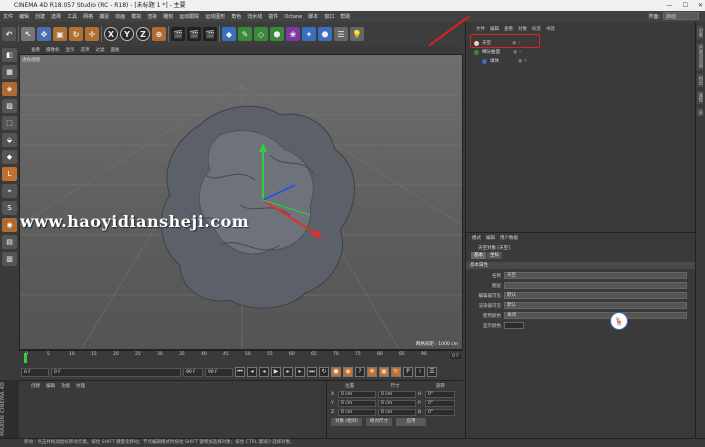 This screenshot has height=447, width=705. What do you see at coordinates (178, 34) in the screenshot?
I see `render-view-icon: 🎬` at bounding box center [178, 34].